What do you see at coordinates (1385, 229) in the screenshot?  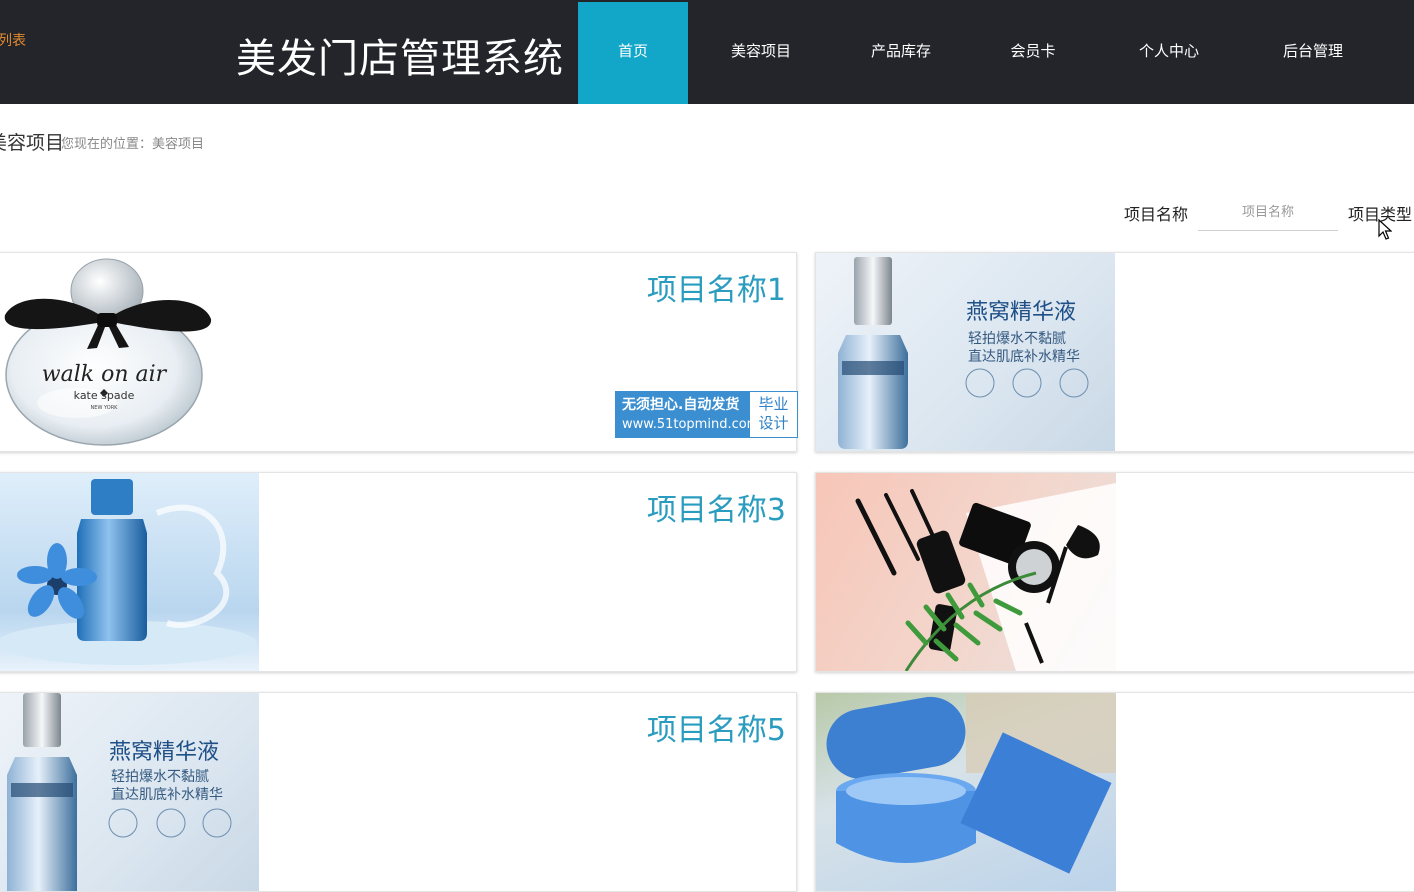 I see `mouse-cursor-icon` at bounding box center [1385, 229].